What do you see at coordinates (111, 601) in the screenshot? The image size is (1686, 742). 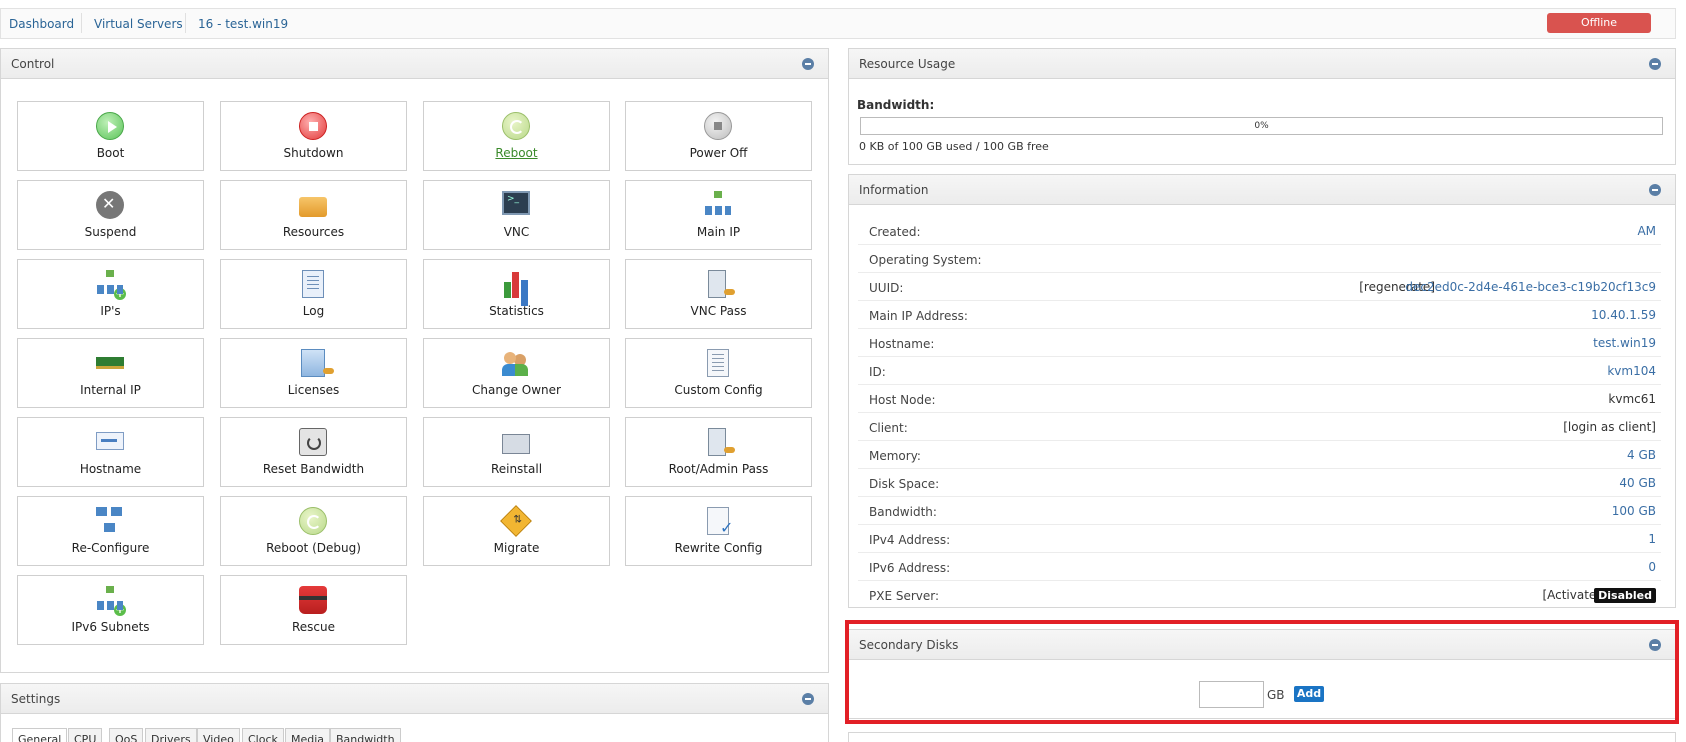 I see `ipv6-network-icon: +` at bounding box center [111, 601].